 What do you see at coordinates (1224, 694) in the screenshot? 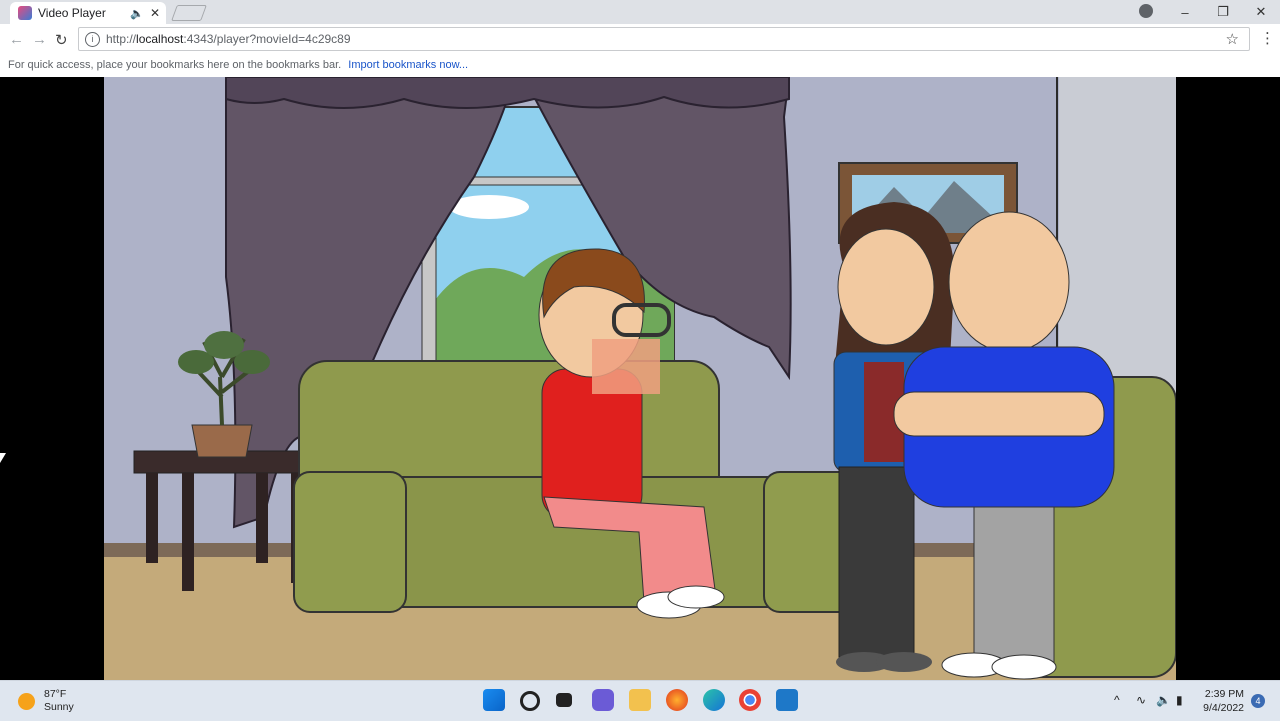
I see `clock-time: 2:39 PM` at bounding box center [1224, 694].